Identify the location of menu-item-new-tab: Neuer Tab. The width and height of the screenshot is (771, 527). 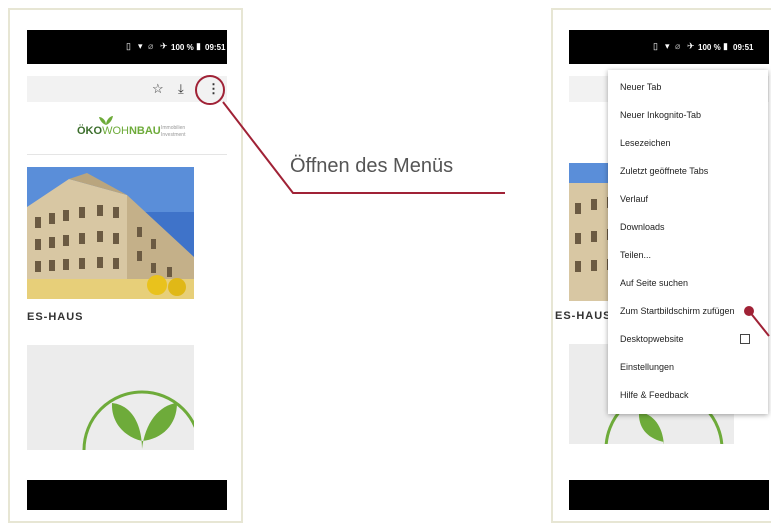
(640, 87).